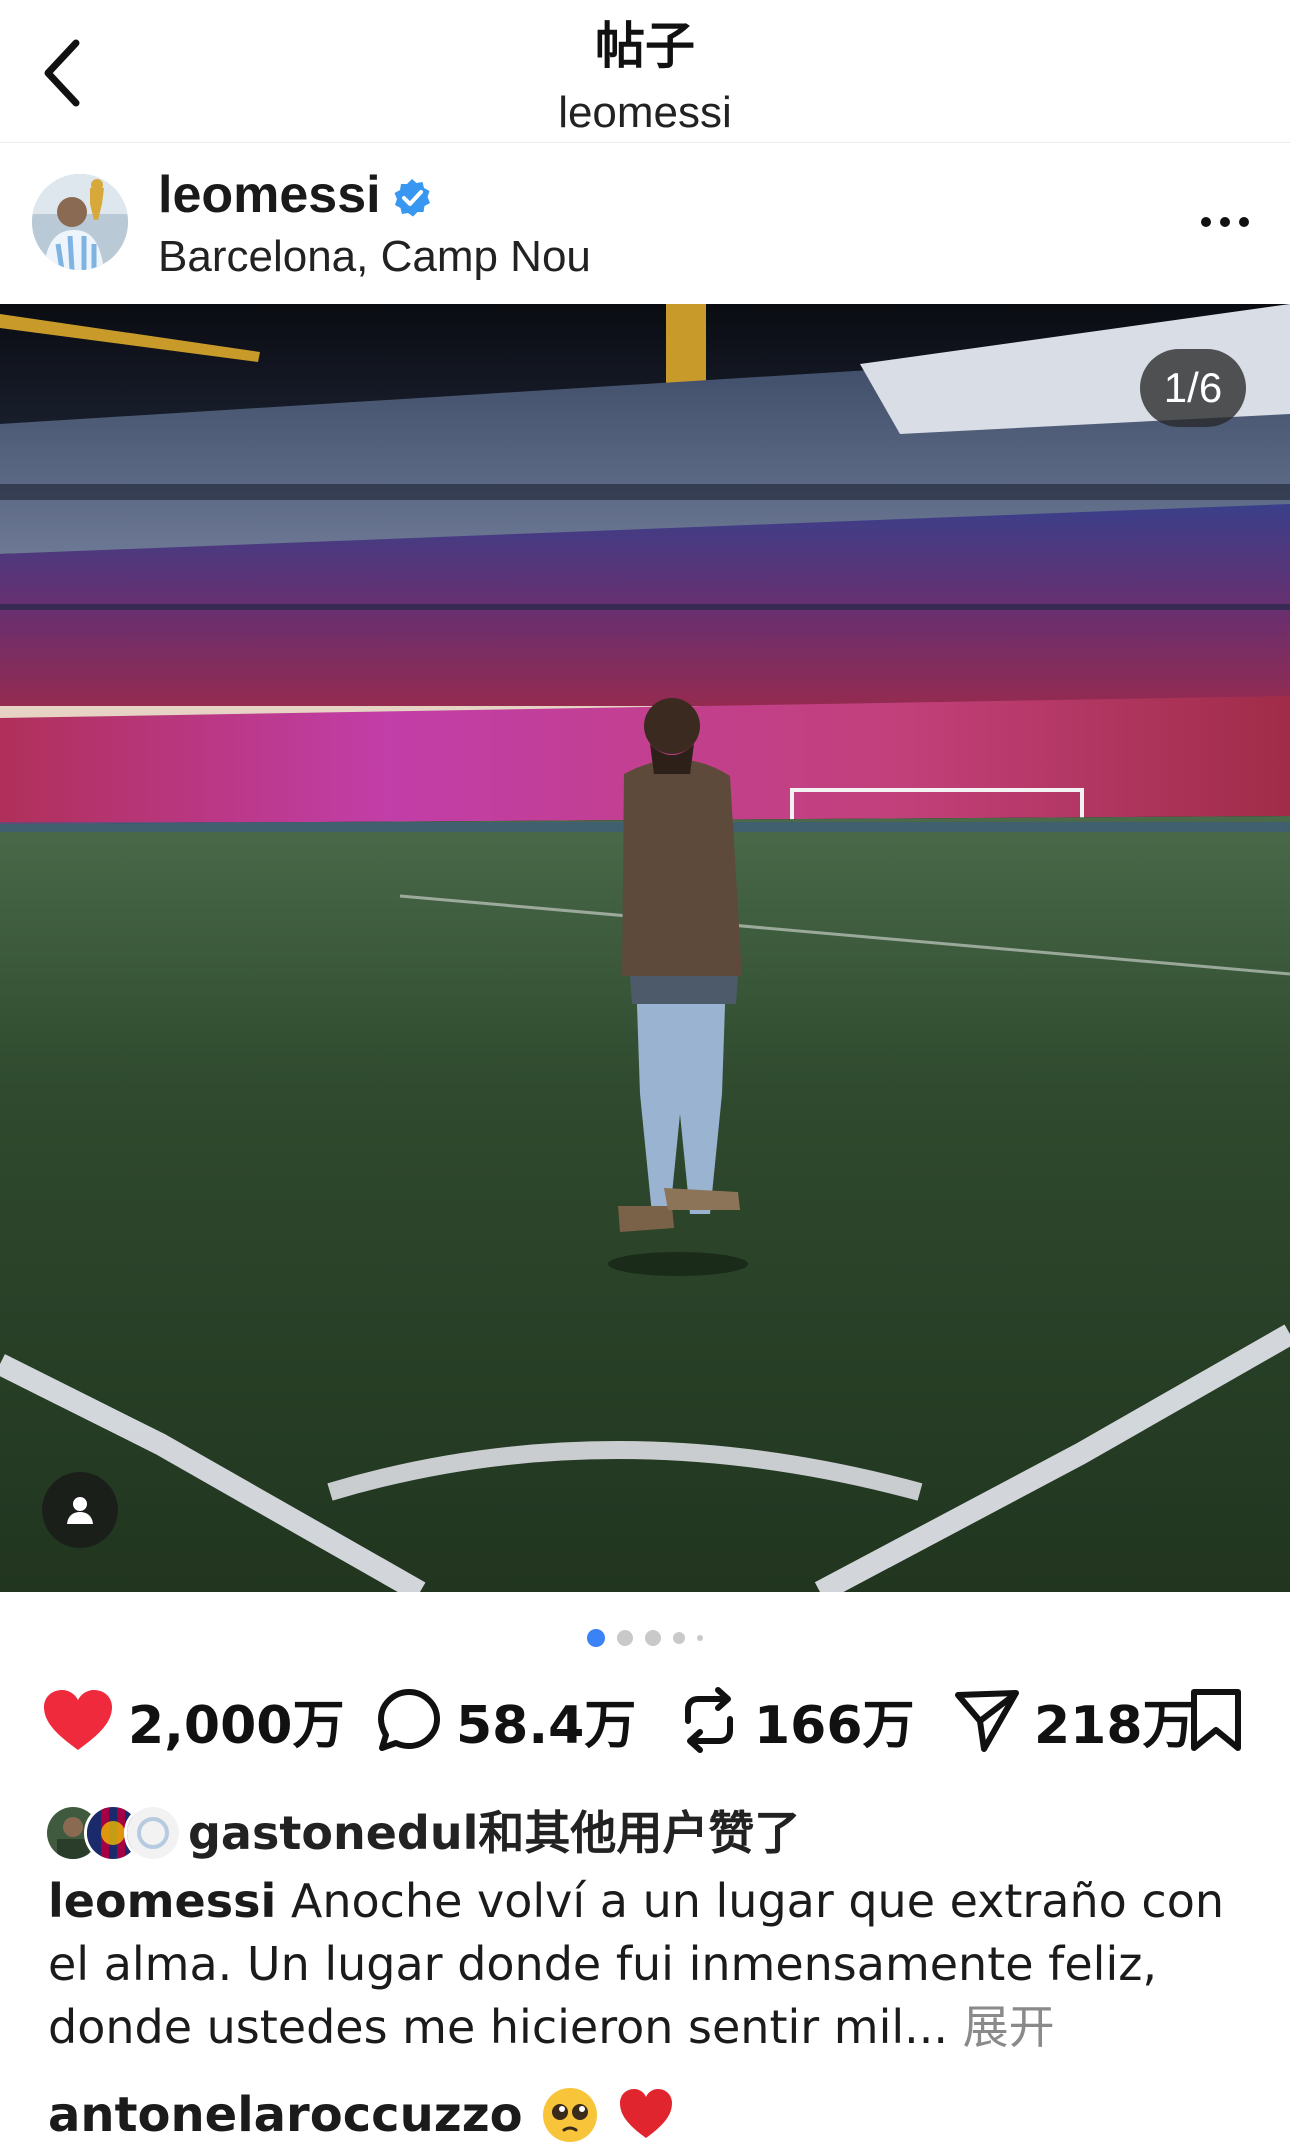 This screenshot has height=2155, width=1290. I want to click on share-count: 218万, so click(1114, 1725).